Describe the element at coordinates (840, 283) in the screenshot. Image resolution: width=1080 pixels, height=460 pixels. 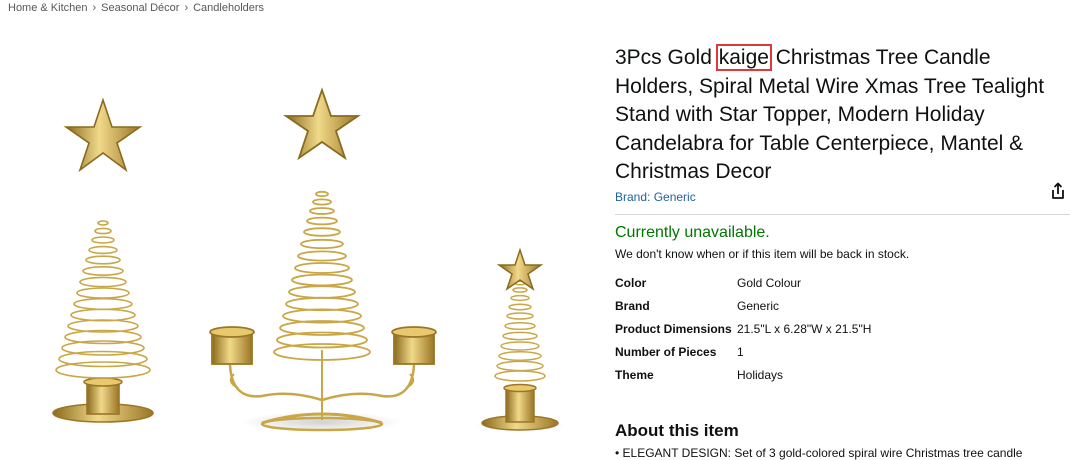
I see `spec-row-color: Color Gold Colour` at that location.